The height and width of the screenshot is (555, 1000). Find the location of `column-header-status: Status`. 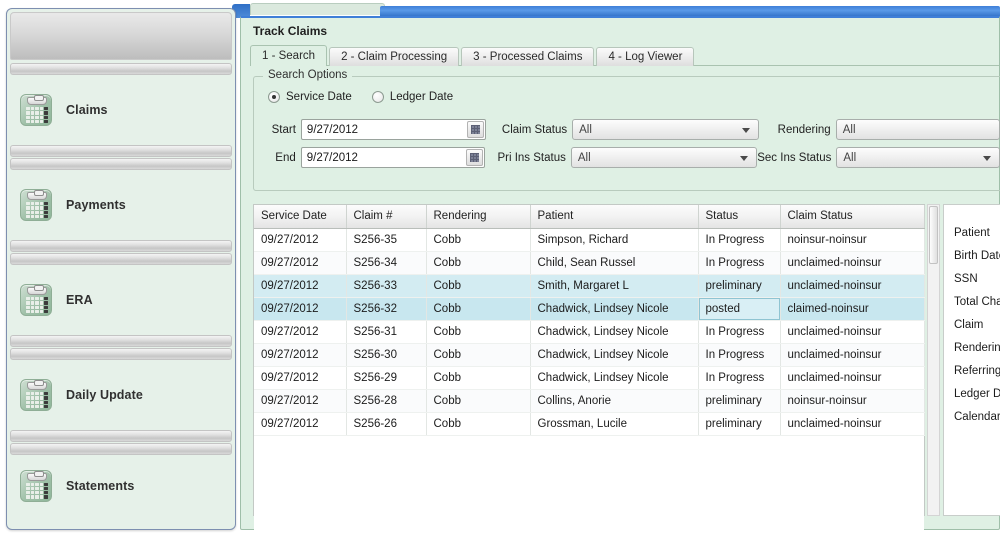

column-header-status: Status is located at coordinates (739, 217).